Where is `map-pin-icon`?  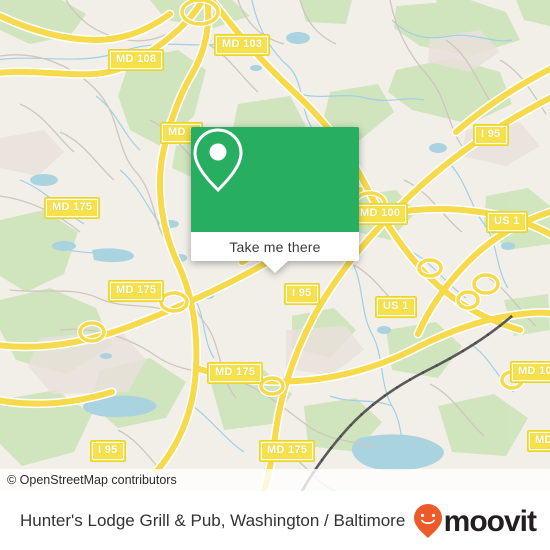 map-pin-icon is located at coordinates (218, 160).